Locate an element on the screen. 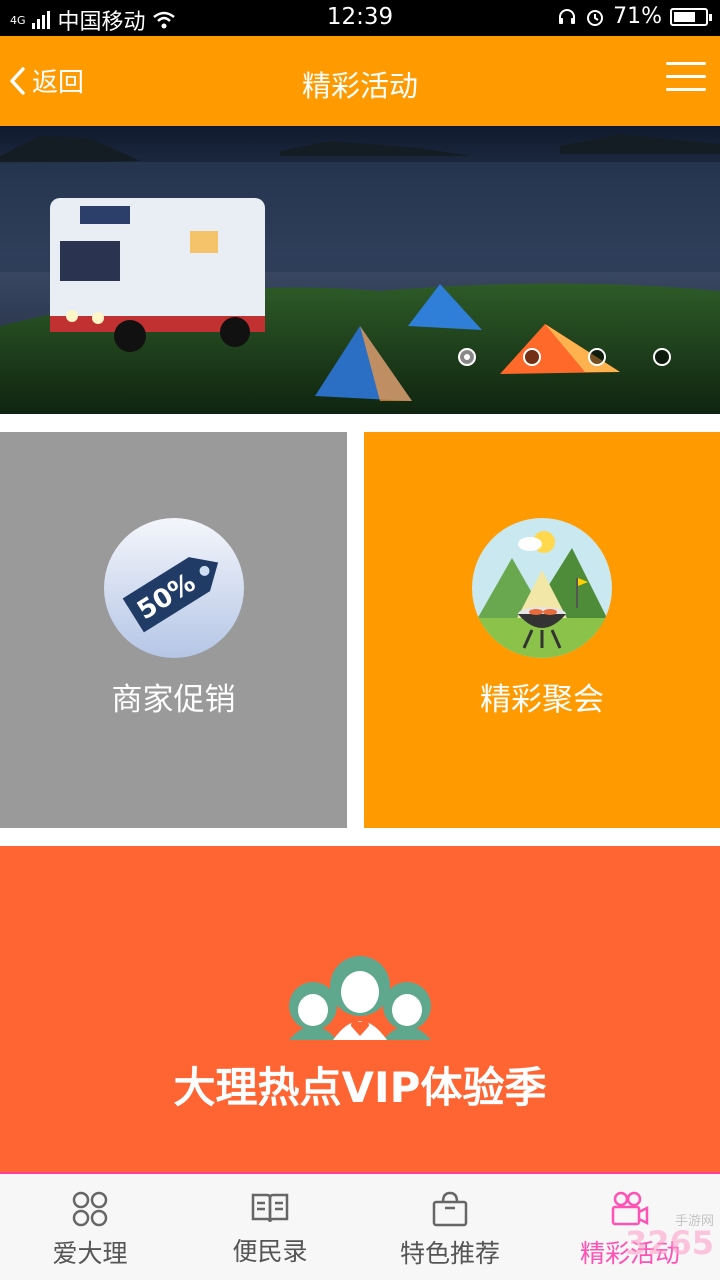 The height and width of the screenshot is (1280, 720). watermark-logo: 手游网 3265 is located at coordinates (669, 1238).